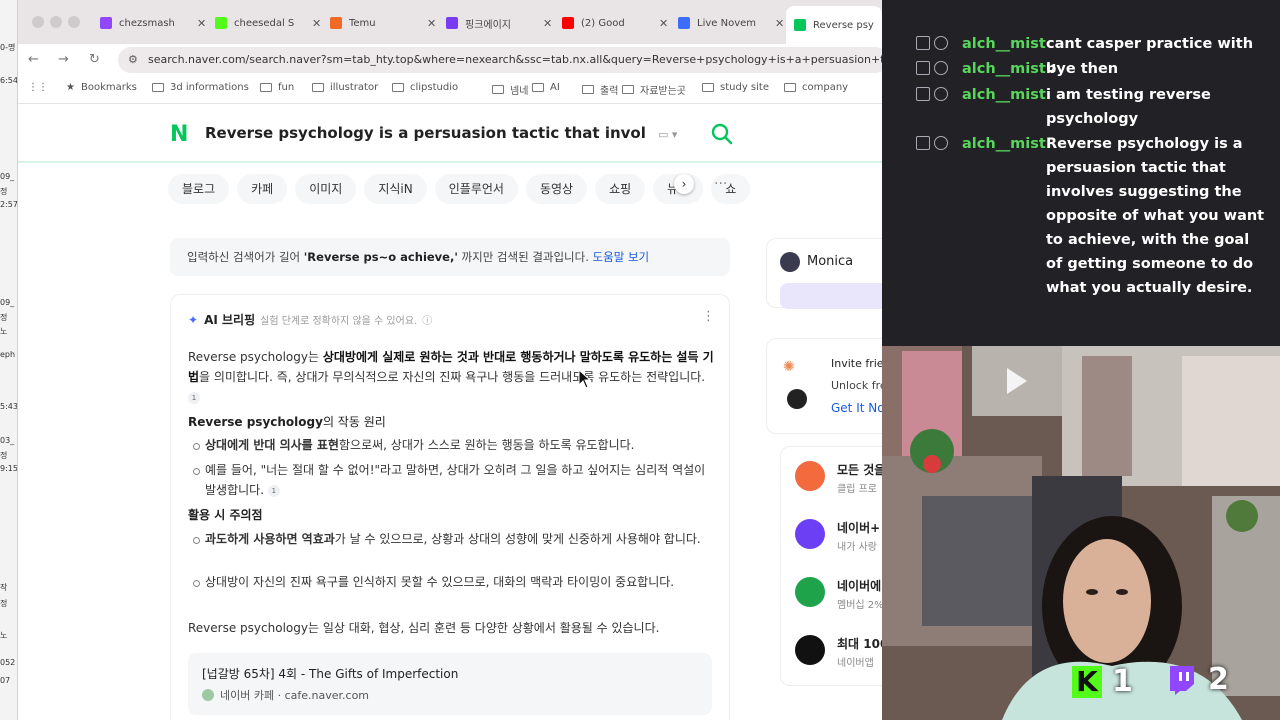  What do you see at coordinates (9, 468) in the screenshot?
I see `left-window-text: 9:15` at bounding box center [9, 468].